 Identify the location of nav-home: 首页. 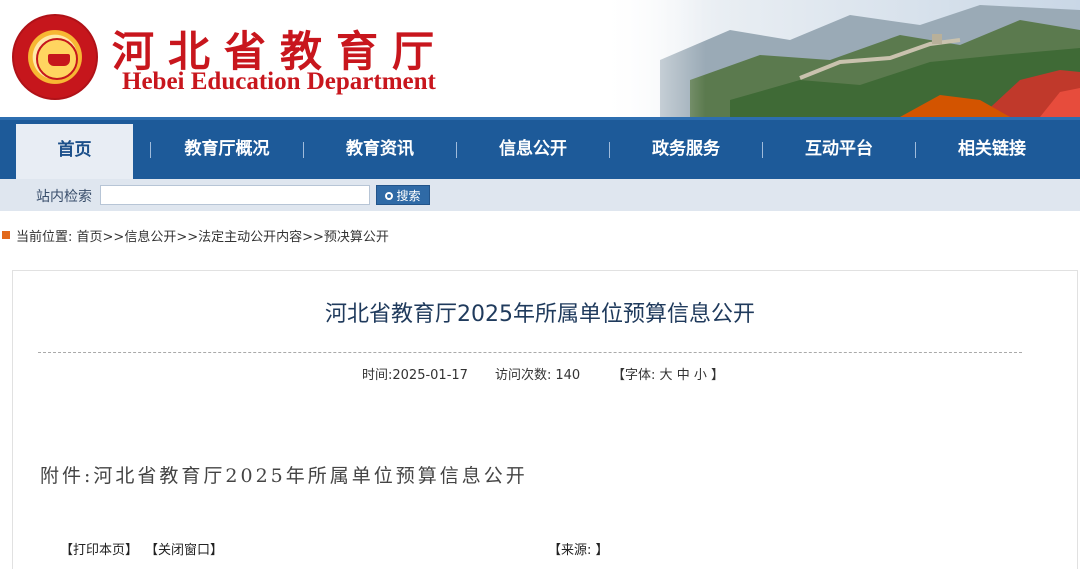
(74, 153).